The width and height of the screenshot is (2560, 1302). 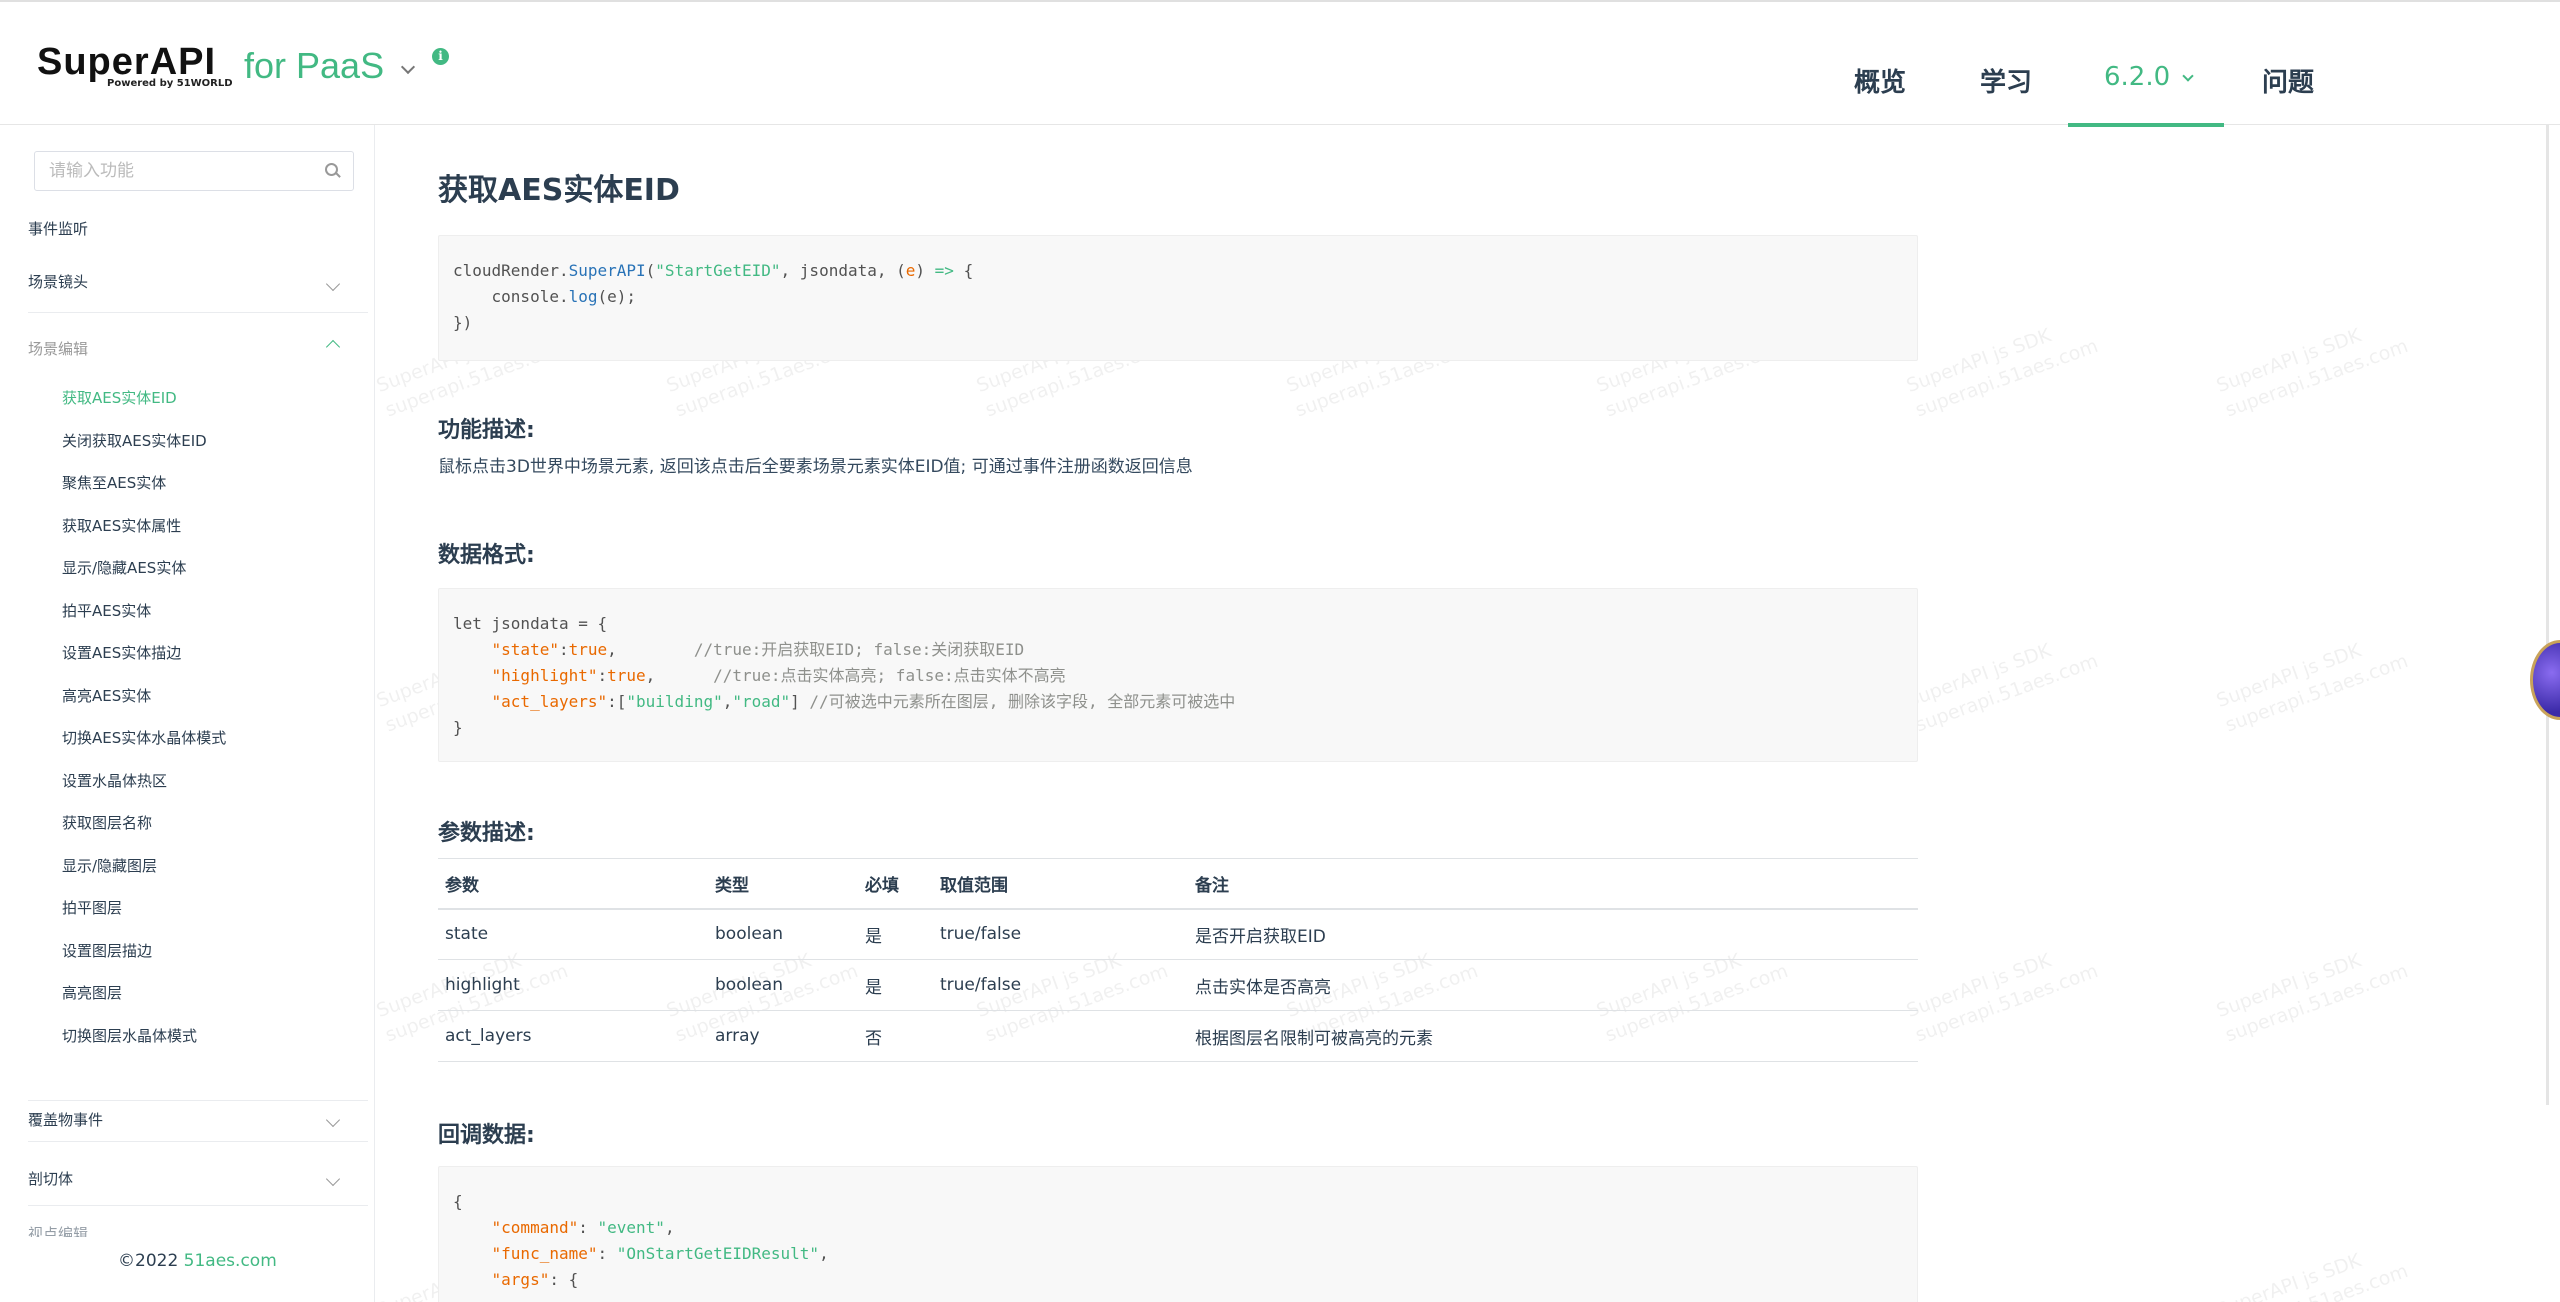 I want to click on code-line: }, so click(x=458, y=727).